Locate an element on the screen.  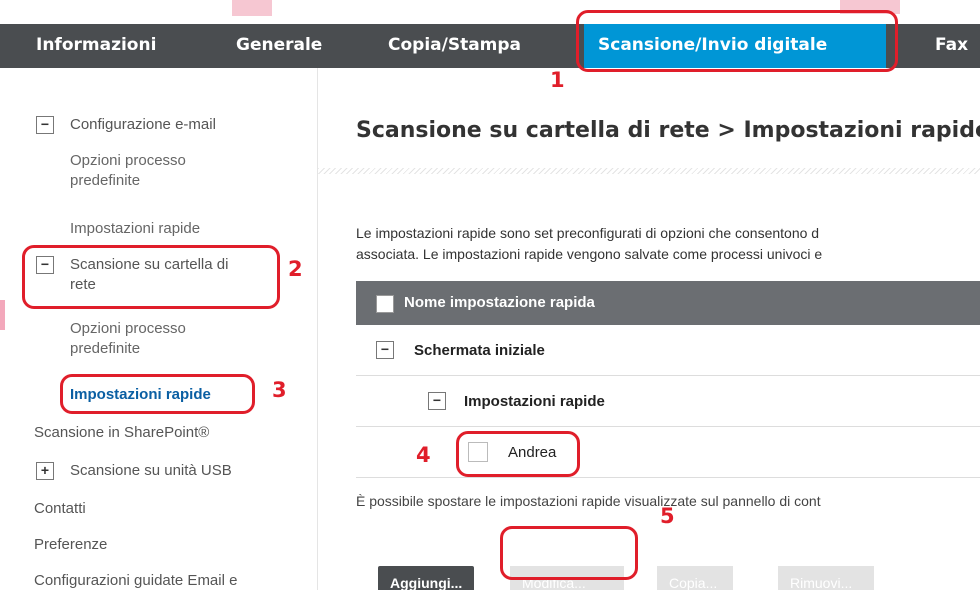
tab-copia-stampa: Copia/Stampa is located at coordinates (454, 46).